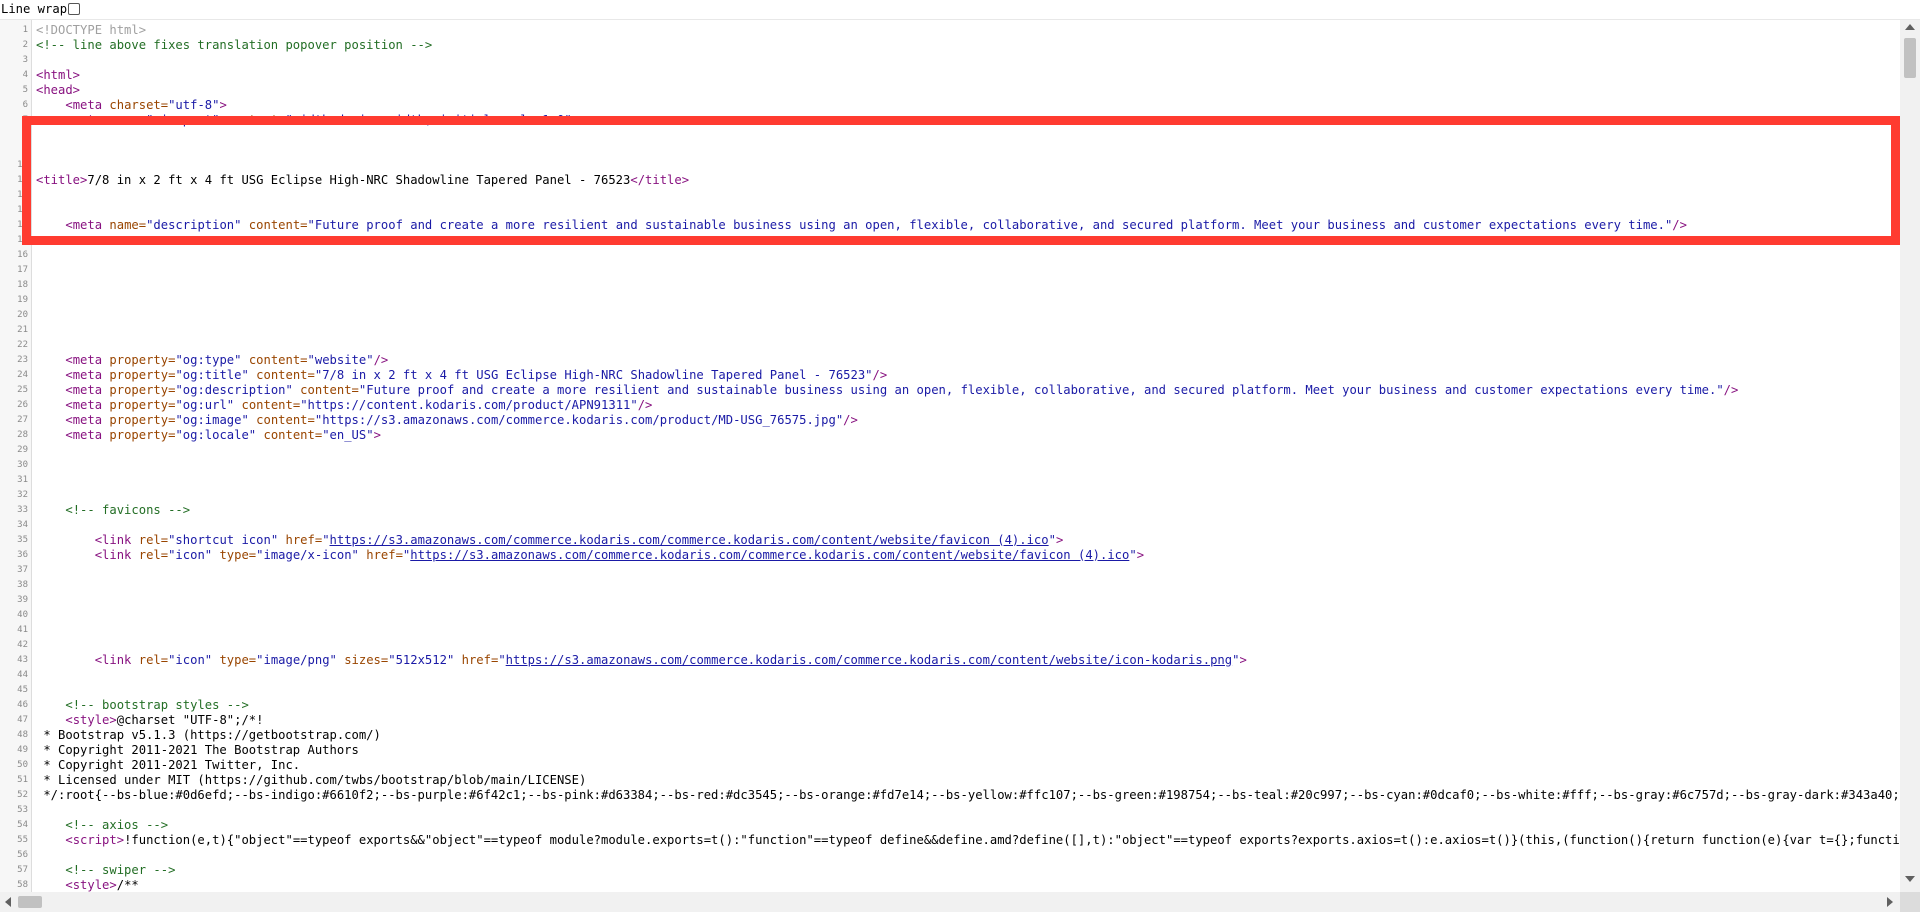 This screenshot has width=1920, height=912. Describe the element at coordinates (95, 839) in the screenshot. I see `tag-token: <script>` at that location.